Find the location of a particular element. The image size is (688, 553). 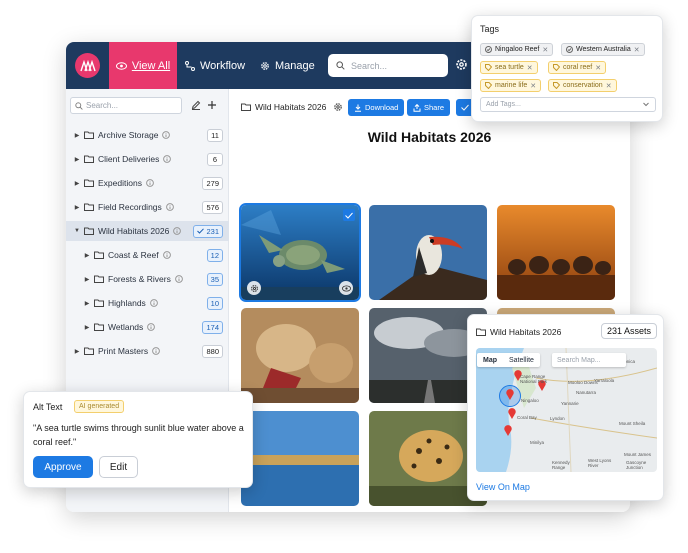

tree-item-wetlands: ▶ Wetlands 174 is located at coordinates (147, 327).